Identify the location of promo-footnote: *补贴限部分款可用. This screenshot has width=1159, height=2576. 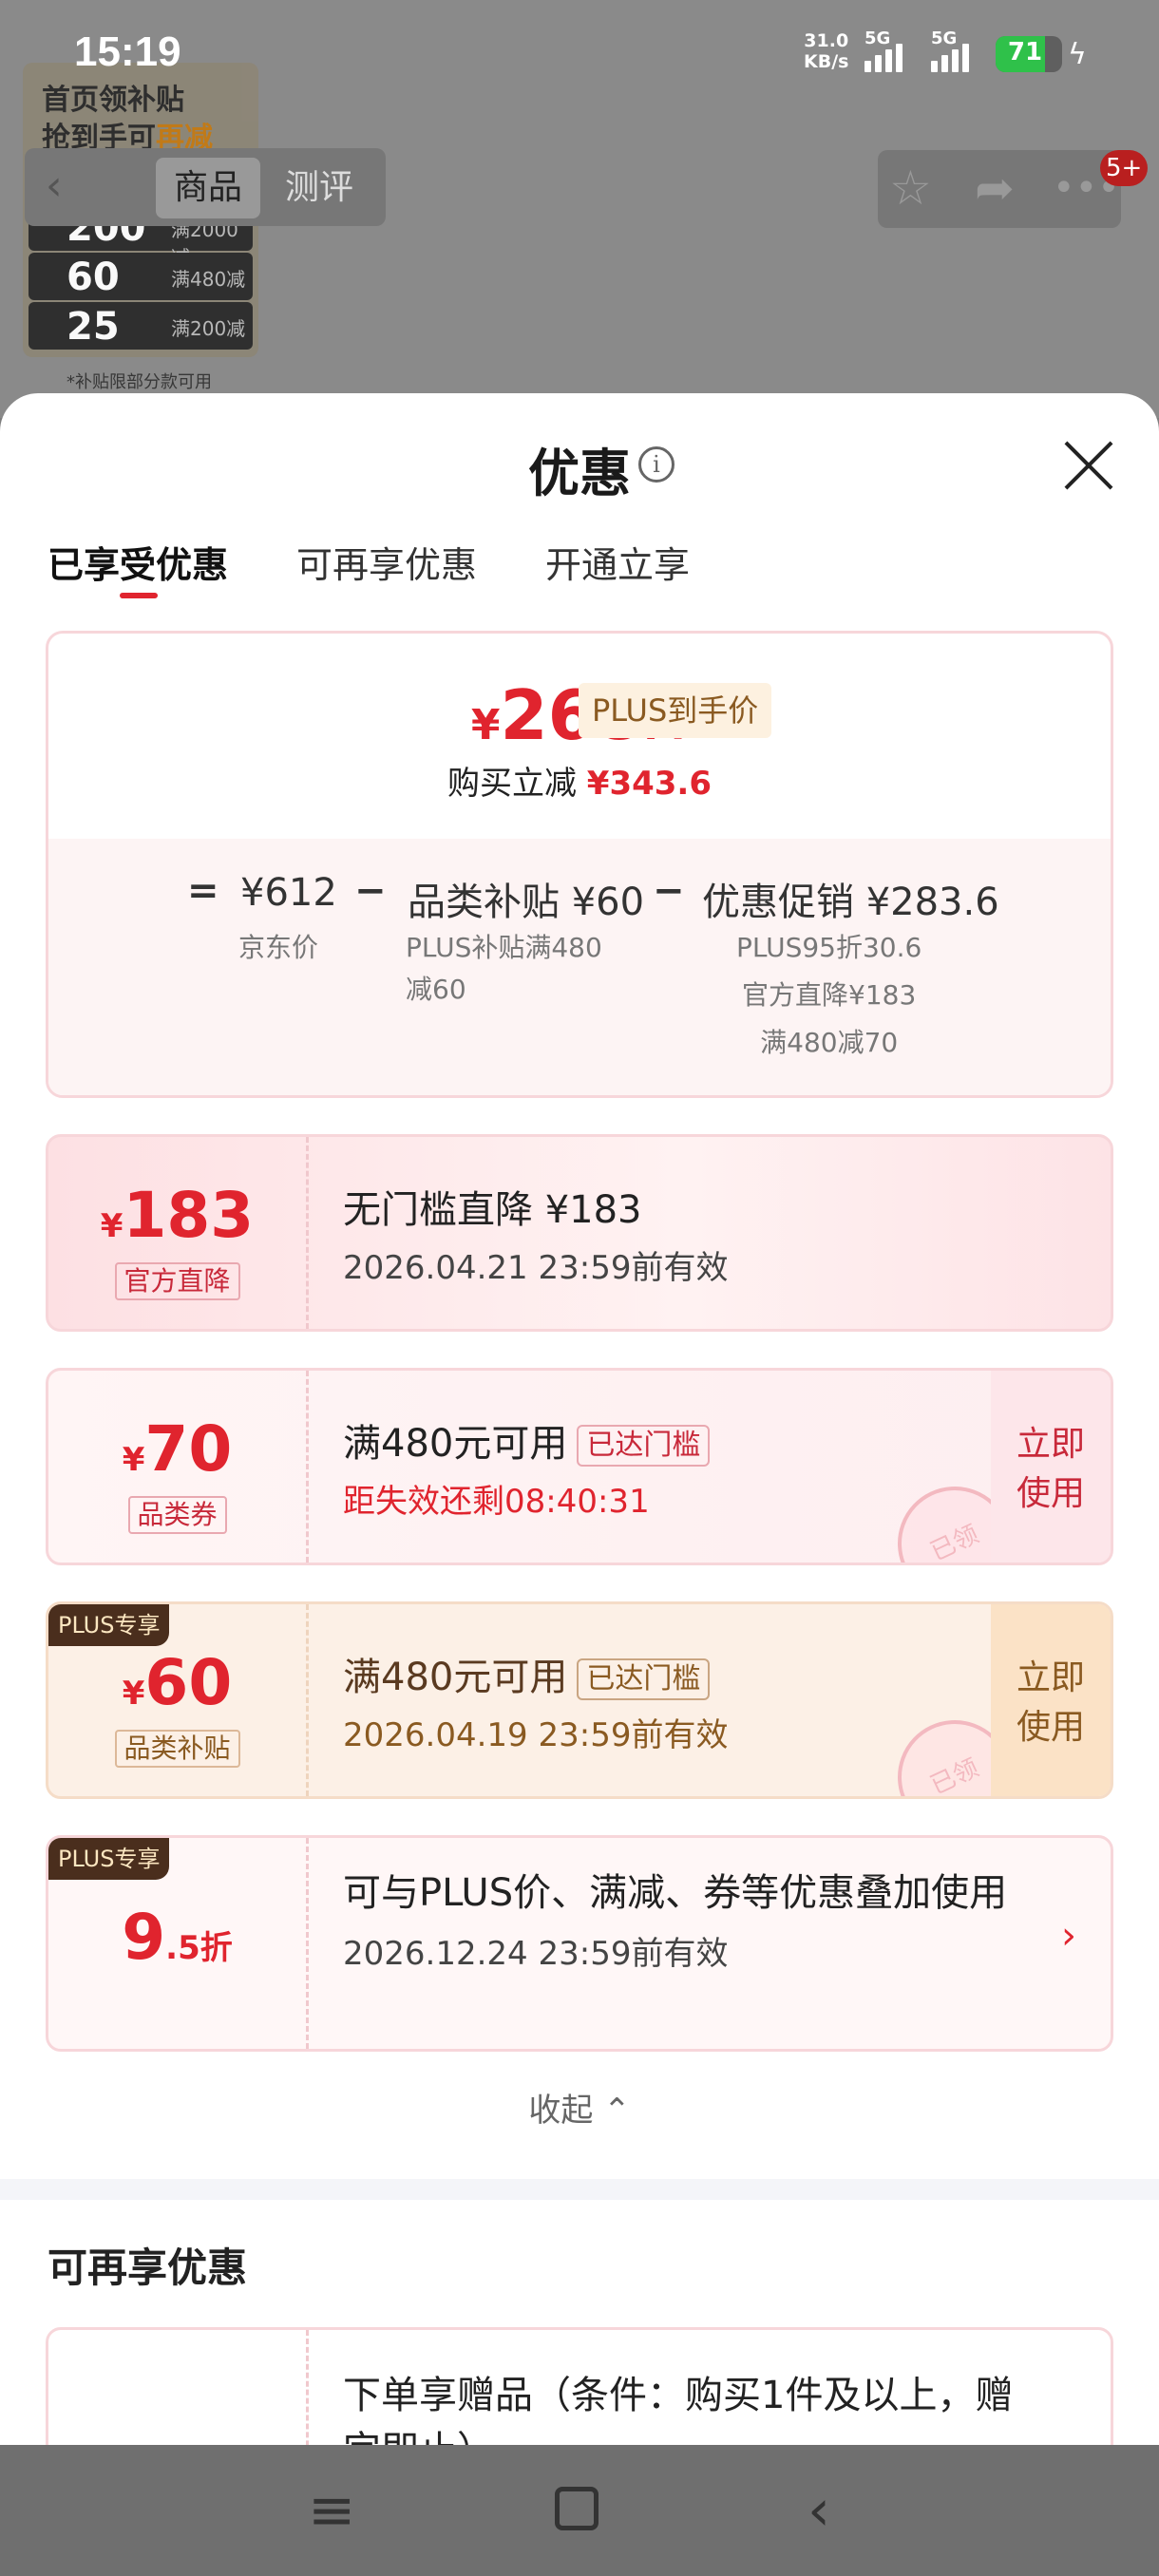
(139, 382).